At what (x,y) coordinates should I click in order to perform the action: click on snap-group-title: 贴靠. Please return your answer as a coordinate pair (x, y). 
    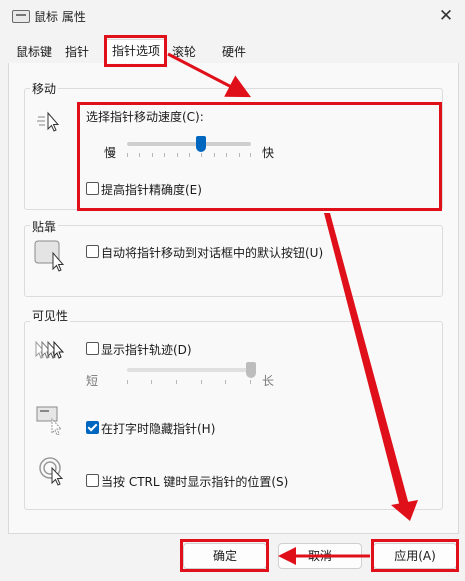
    Looking at the image, I should click on (44, 226).